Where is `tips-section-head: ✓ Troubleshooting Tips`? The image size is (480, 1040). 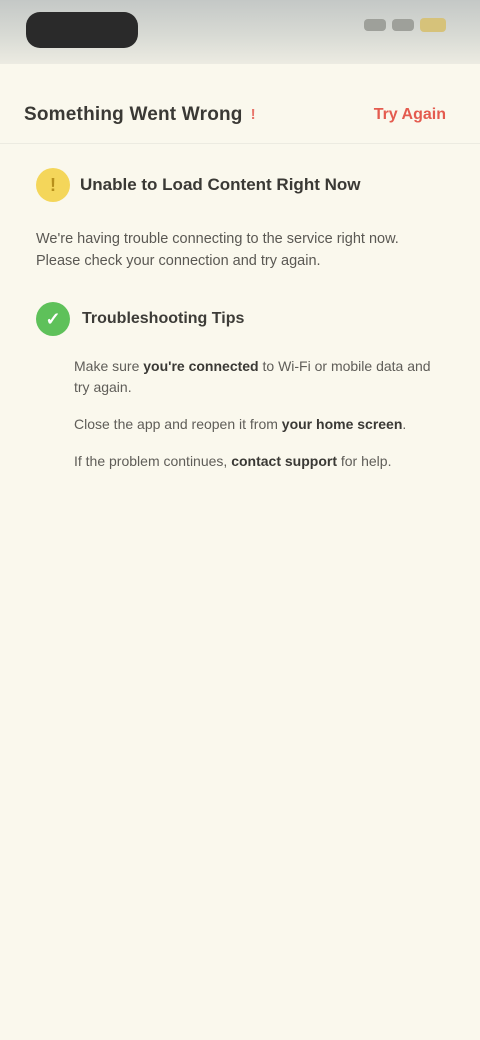
tips-section-head: ✓ Troubleshooting Tips is located at coordinates (246, 319).